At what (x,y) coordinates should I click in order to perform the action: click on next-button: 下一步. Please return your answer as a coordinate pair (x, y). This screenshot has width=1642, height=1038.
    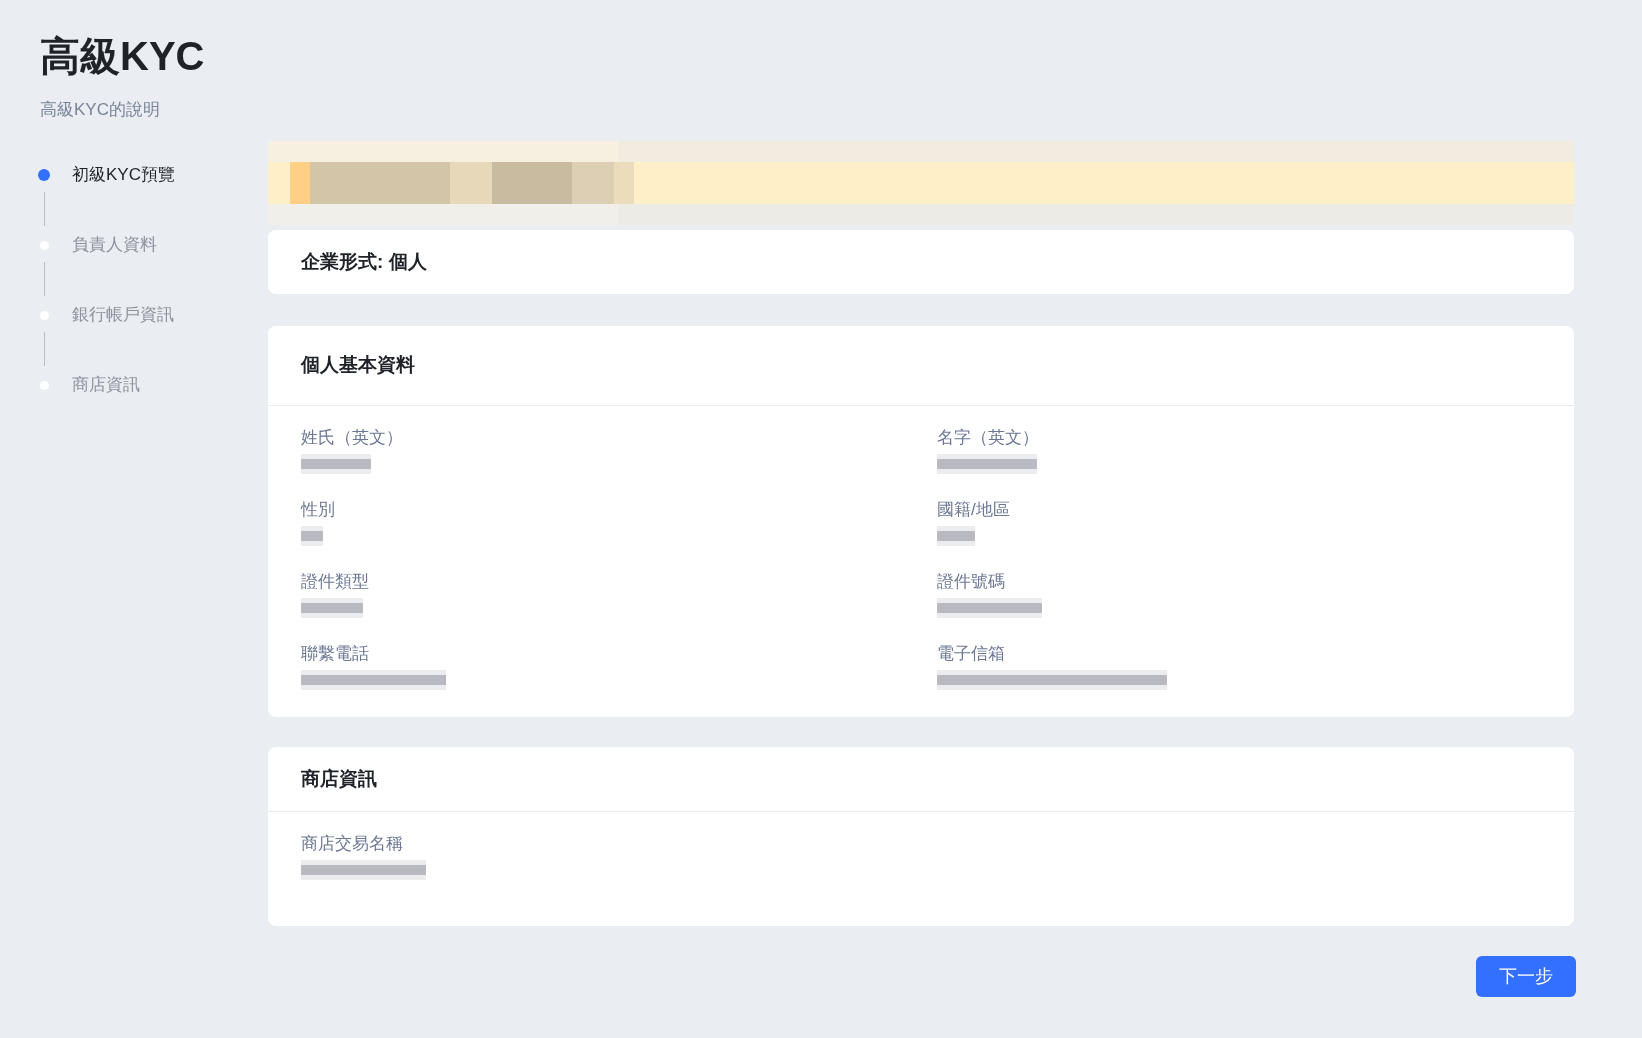
    Looking at the image, I should click on (1526, 976).